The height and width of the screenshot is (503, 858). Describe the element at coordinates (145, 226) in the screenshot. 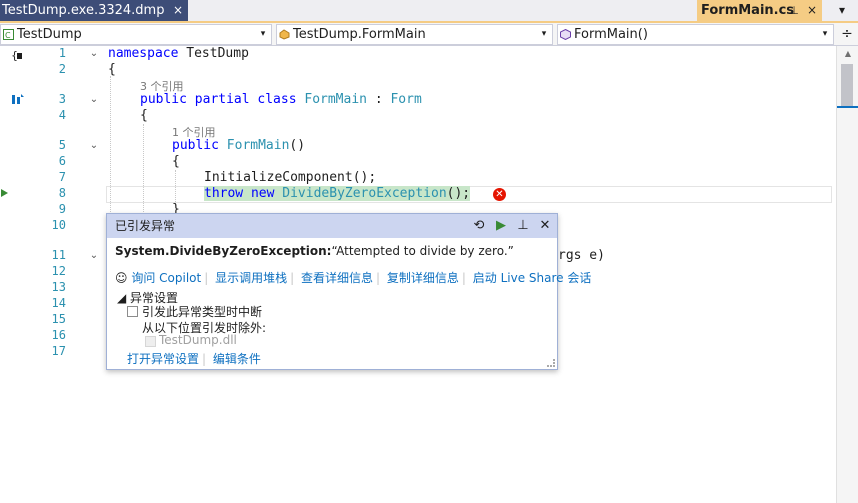

I see `exception-popup-title: 已引发异常` at that location.